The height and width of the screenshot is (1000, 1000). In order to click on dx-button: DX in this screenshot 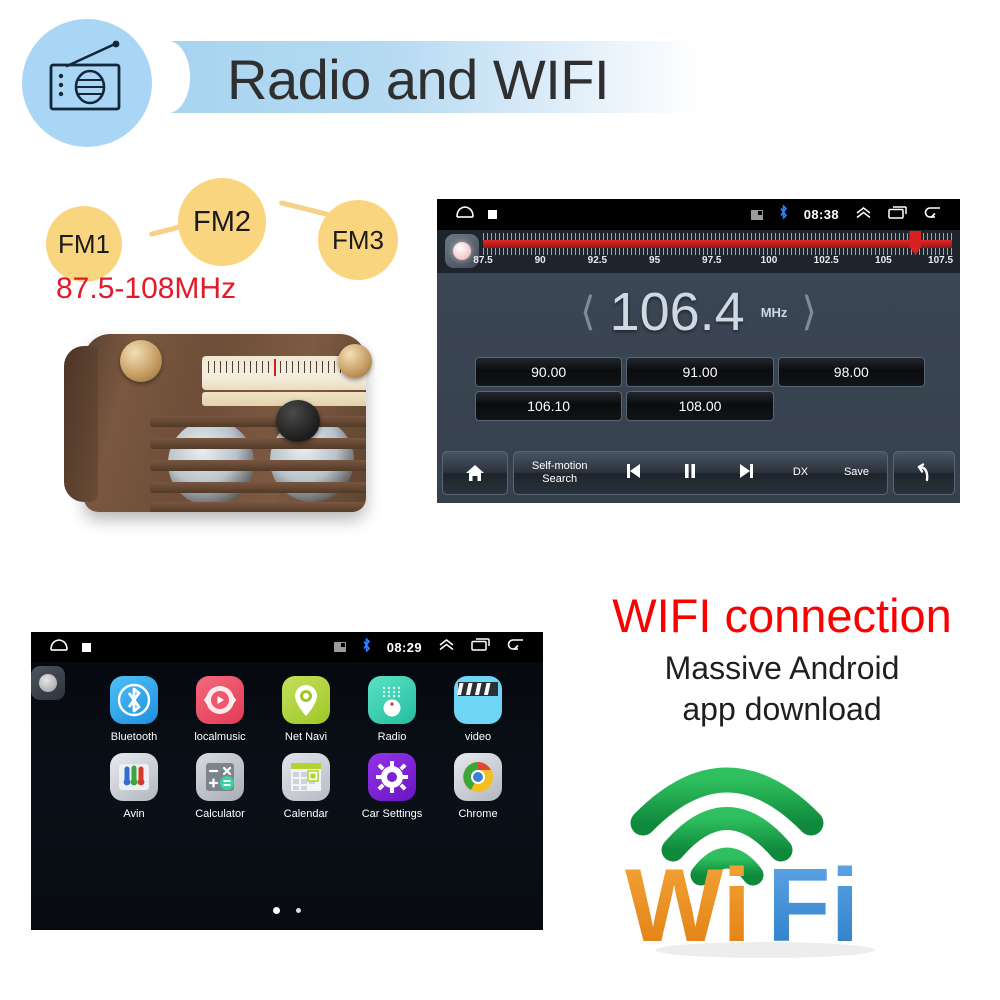, I will do `click(800, 472)`.